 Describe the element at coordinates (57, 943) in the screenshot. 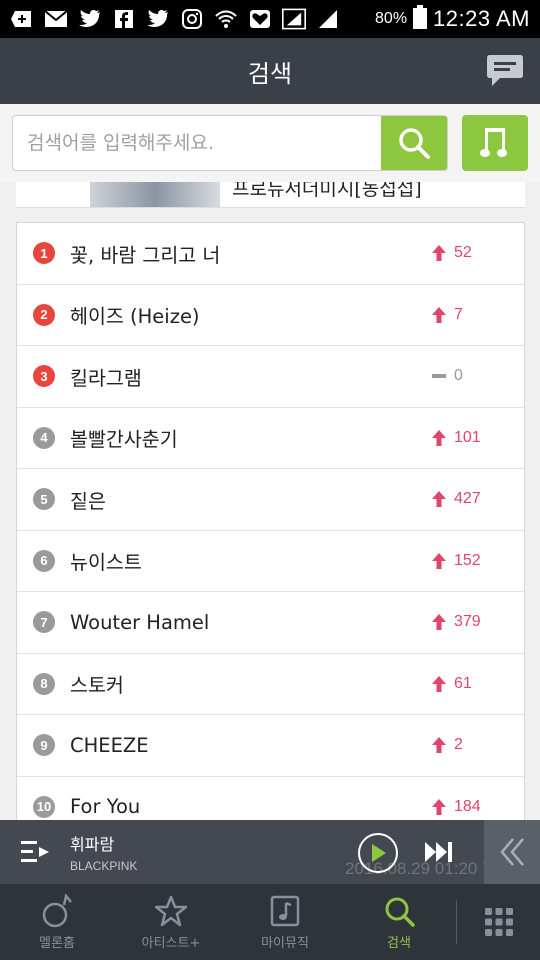

I see `tab-label: 멜론홈` at that location.